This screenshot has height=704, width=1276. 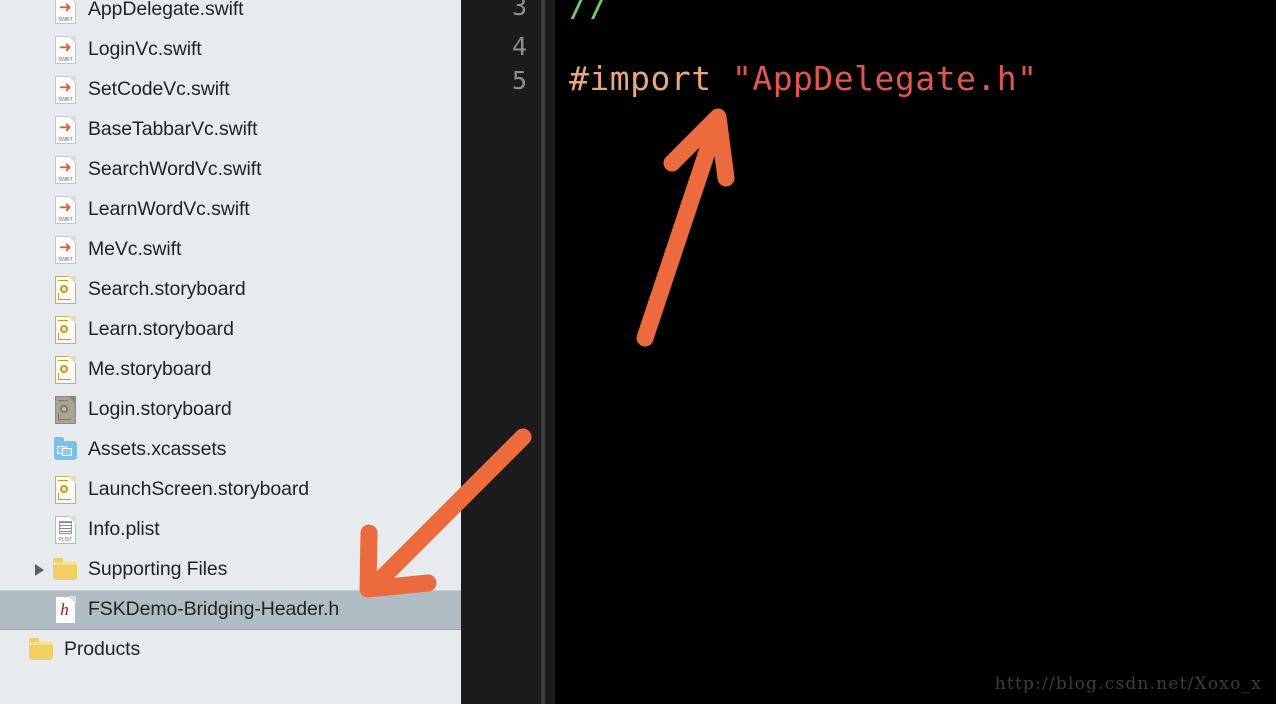 I want to click on file-row: LaunchScreen.storyboard, so click(x=230, y=490).